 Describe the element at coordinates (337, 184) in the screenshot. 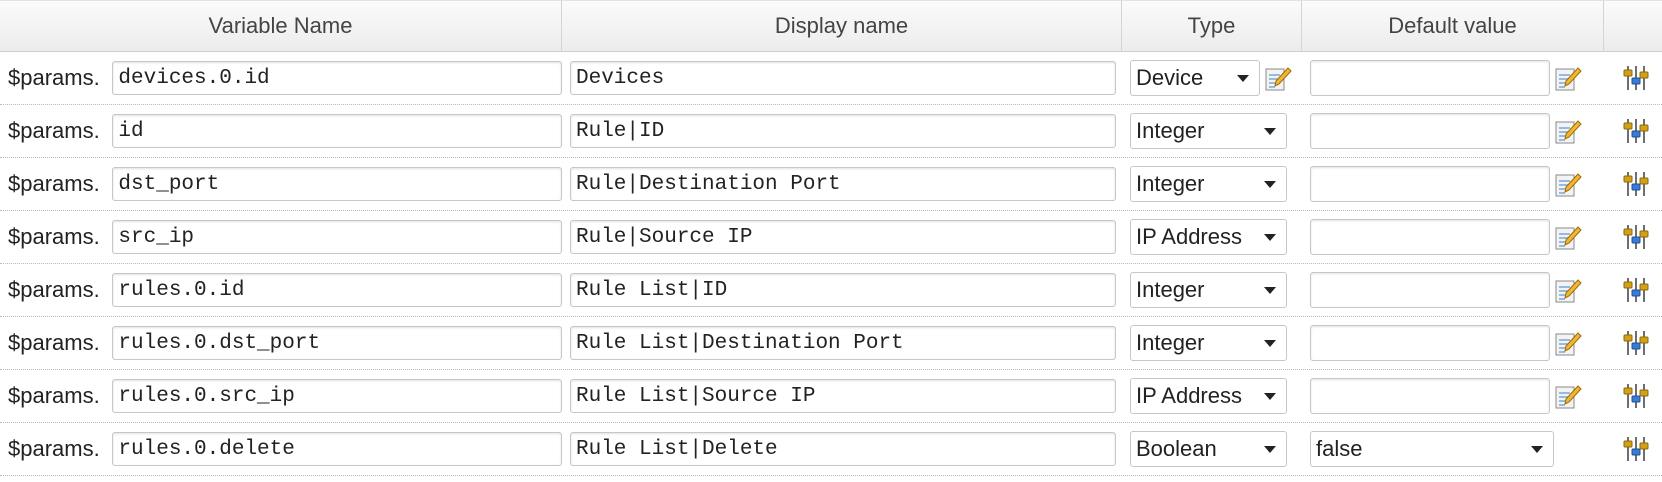

I see `variable-name-input: dst_port` at that location.